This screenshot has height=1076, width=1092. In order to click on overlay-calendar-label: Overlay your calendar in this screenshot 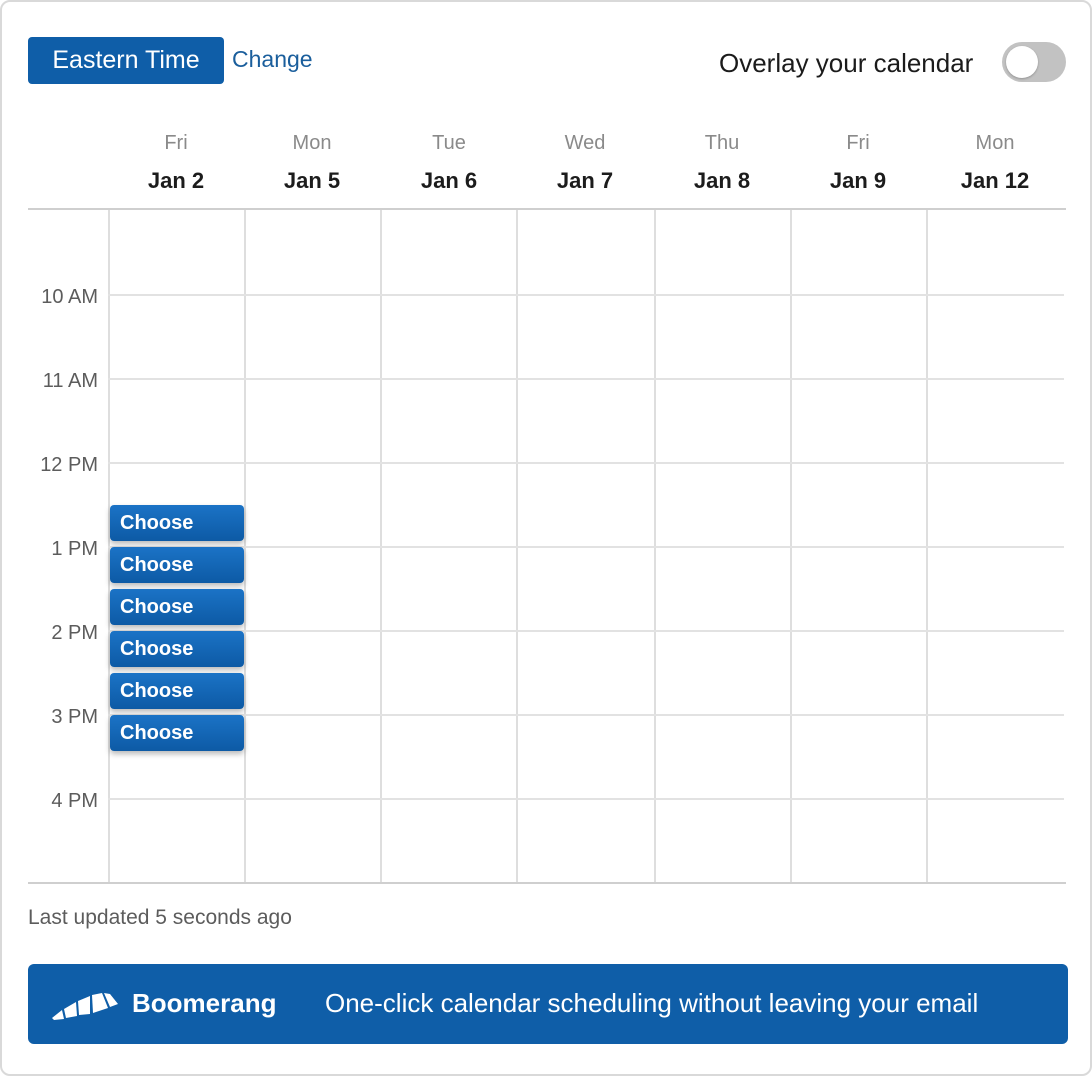, I will do `click(846, 63)`.